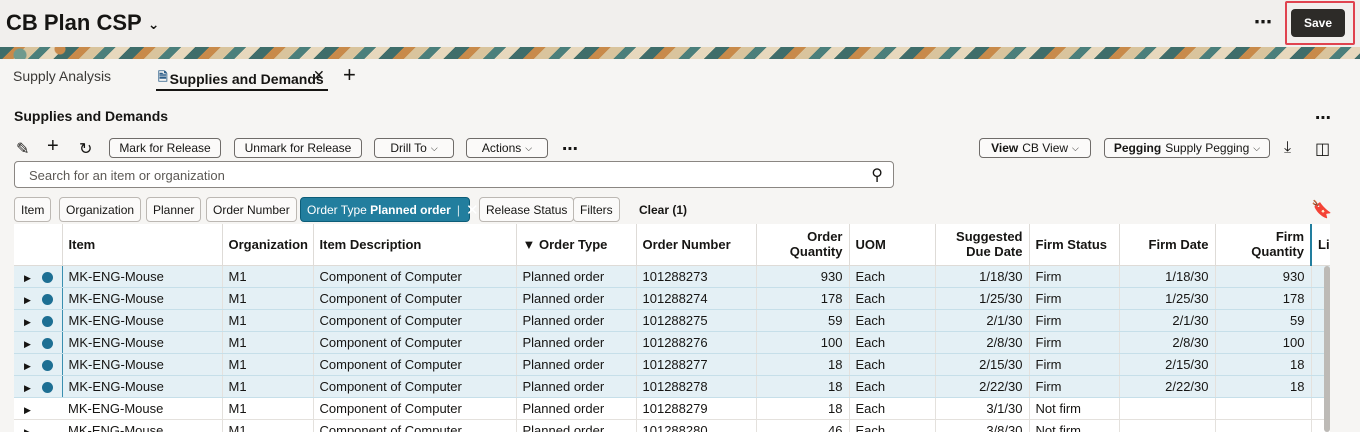 The height and width of the screenshot is (432, 1360). Describe the element at coordinates (877, 175) in the screenshot. I see `search-icon: ⚲` at that location.